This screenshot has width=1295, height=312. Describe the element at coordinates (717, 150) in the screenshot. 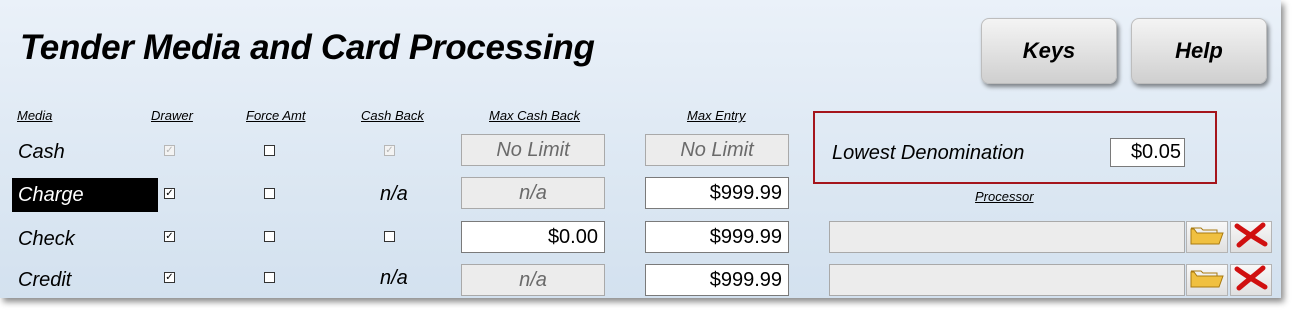

I see `max-entry-field-cash: No Limit` at that location.